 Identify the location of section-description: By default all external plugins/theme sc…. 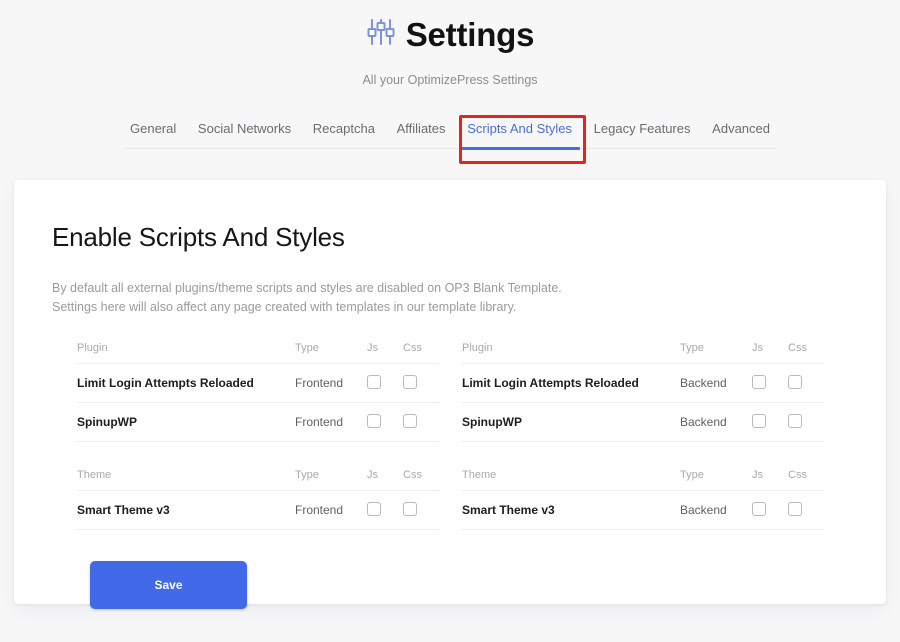
(450, 298).